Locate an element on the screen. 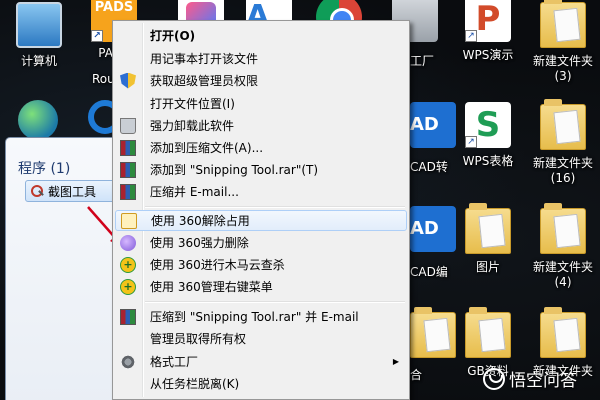 This screenshot has height=400, width=600. menu-item-take-ownership: 管理员取得所有权 is located at coordinates (261, 338).